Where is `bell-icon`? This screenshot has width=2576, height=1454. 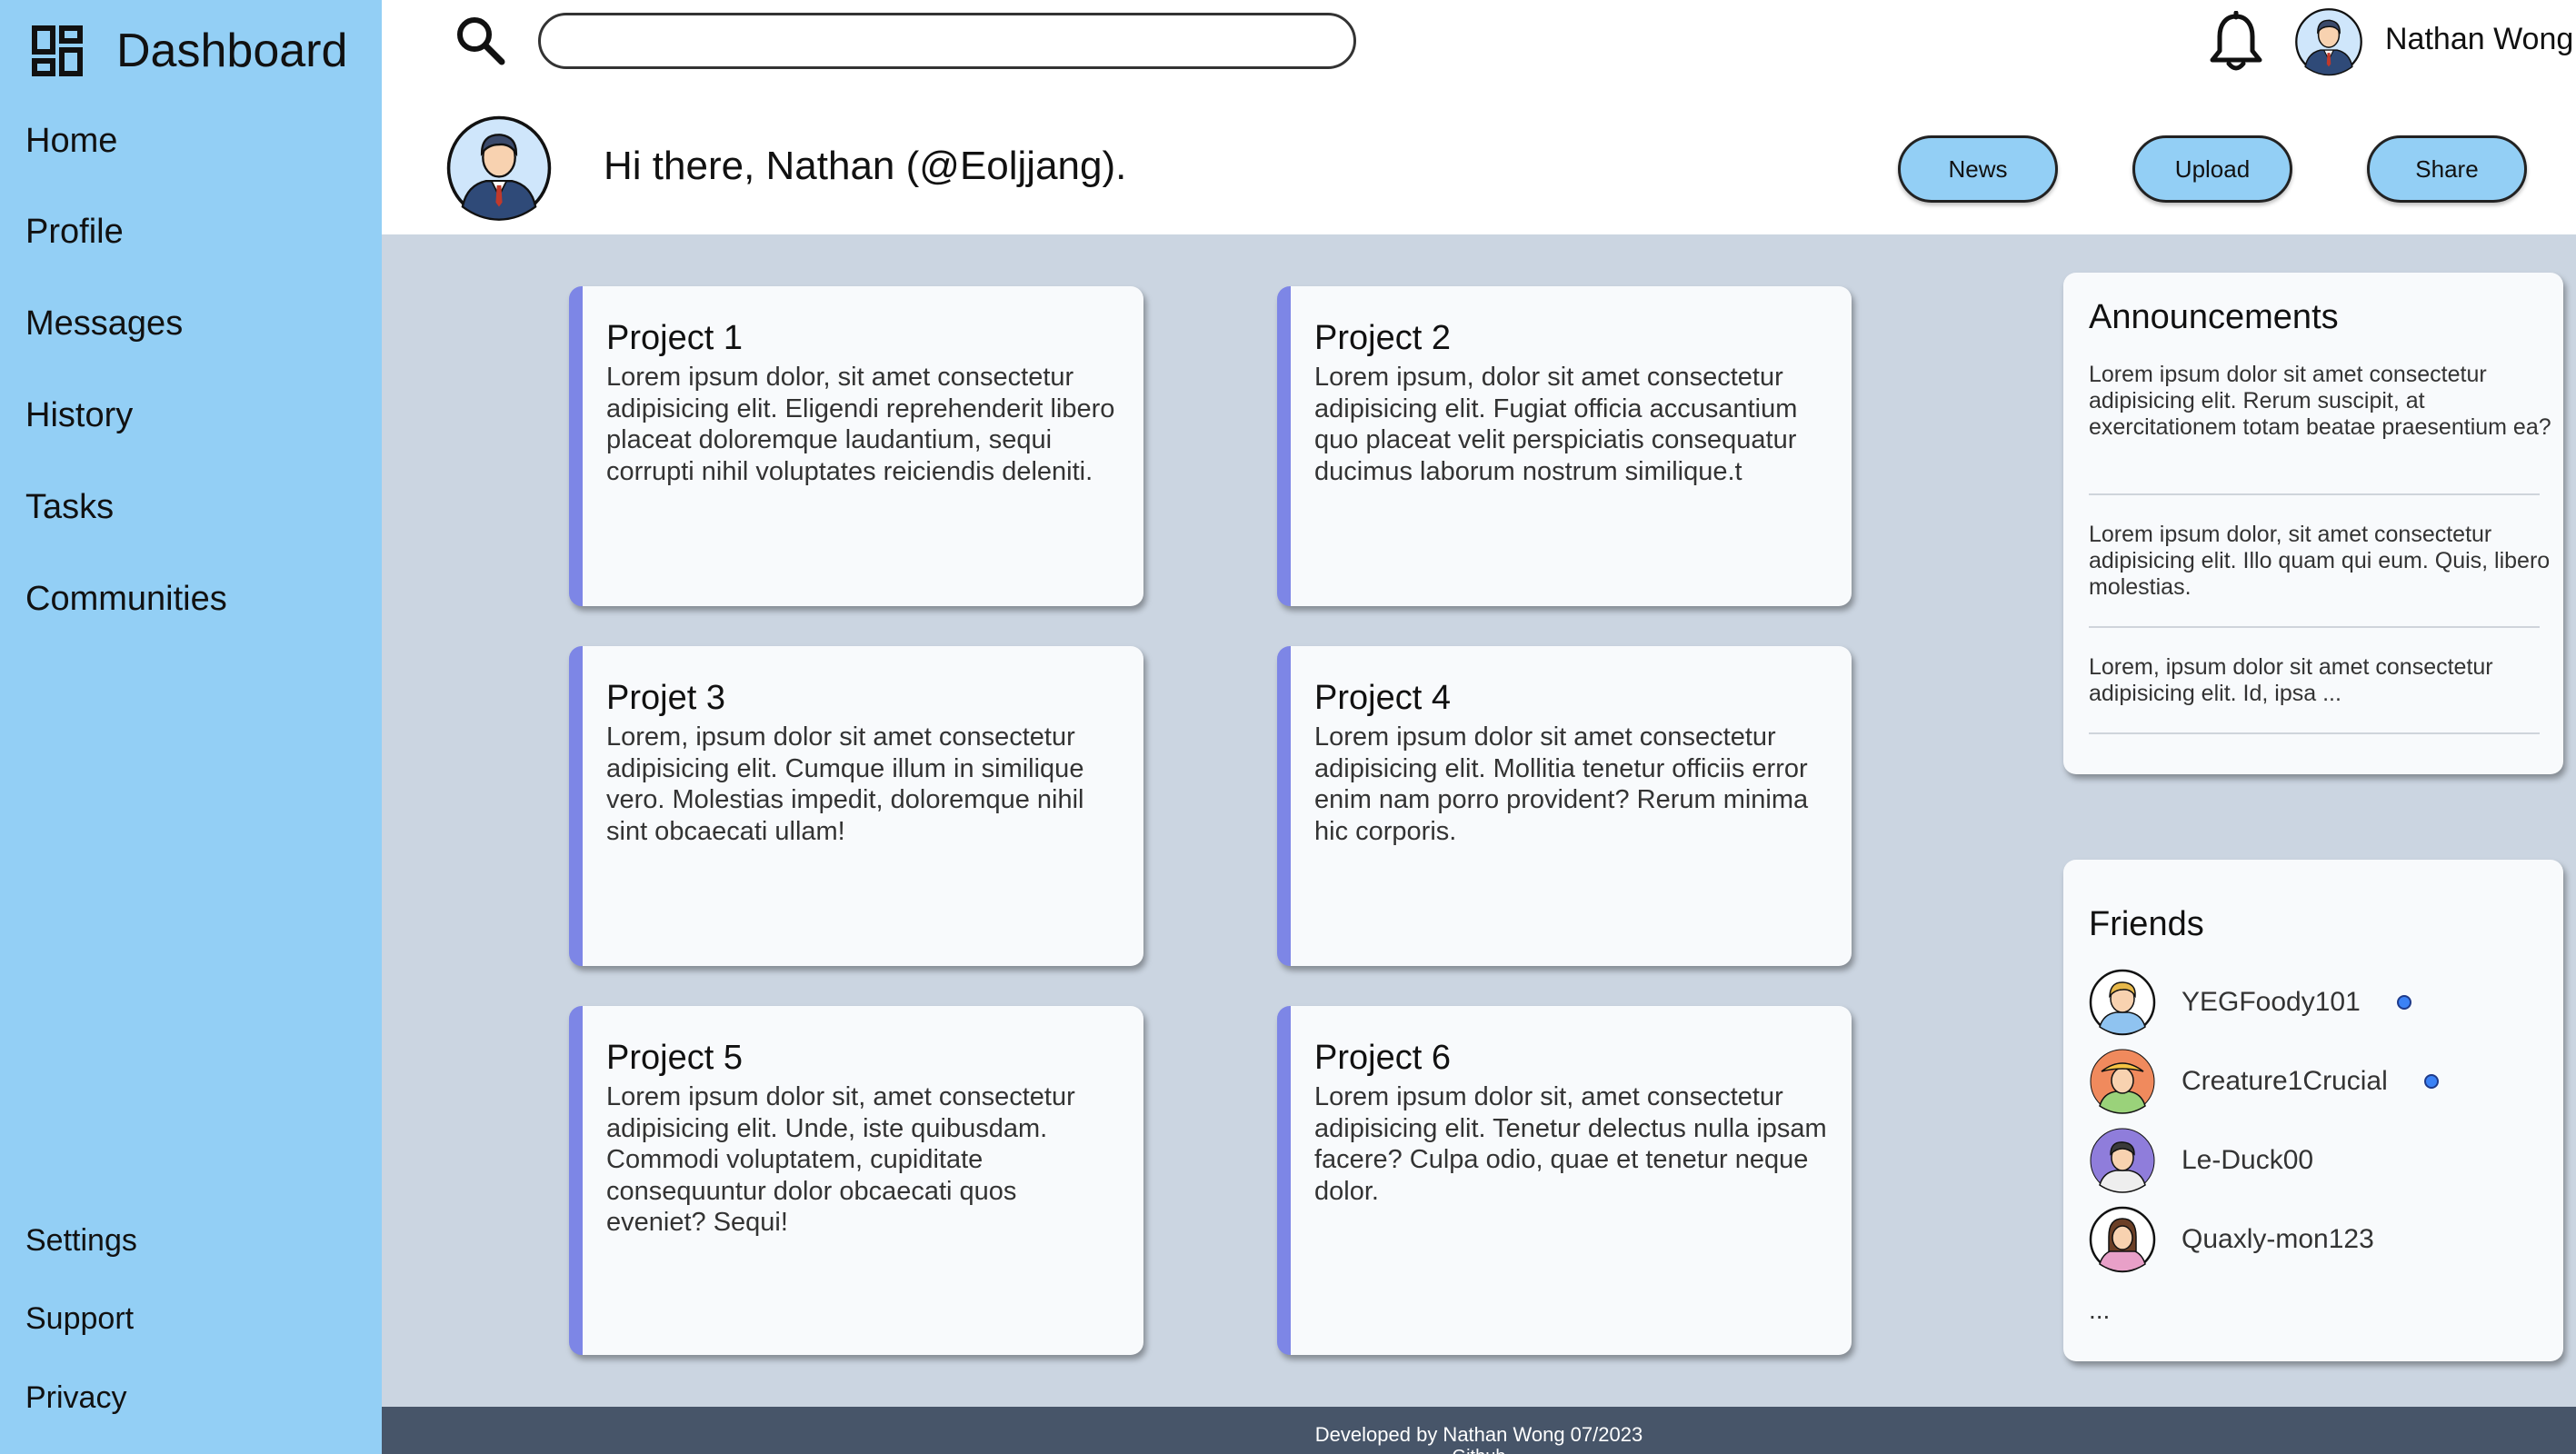 bell-icon is located at coordinates (2236, 43).